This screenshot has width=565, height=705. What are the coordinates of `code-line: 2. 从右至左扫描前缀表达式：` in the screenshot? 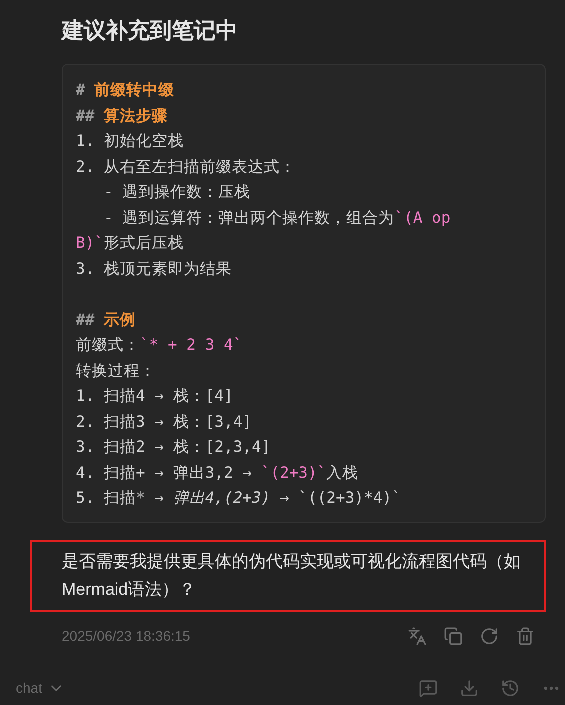 It's located at (186, 167).